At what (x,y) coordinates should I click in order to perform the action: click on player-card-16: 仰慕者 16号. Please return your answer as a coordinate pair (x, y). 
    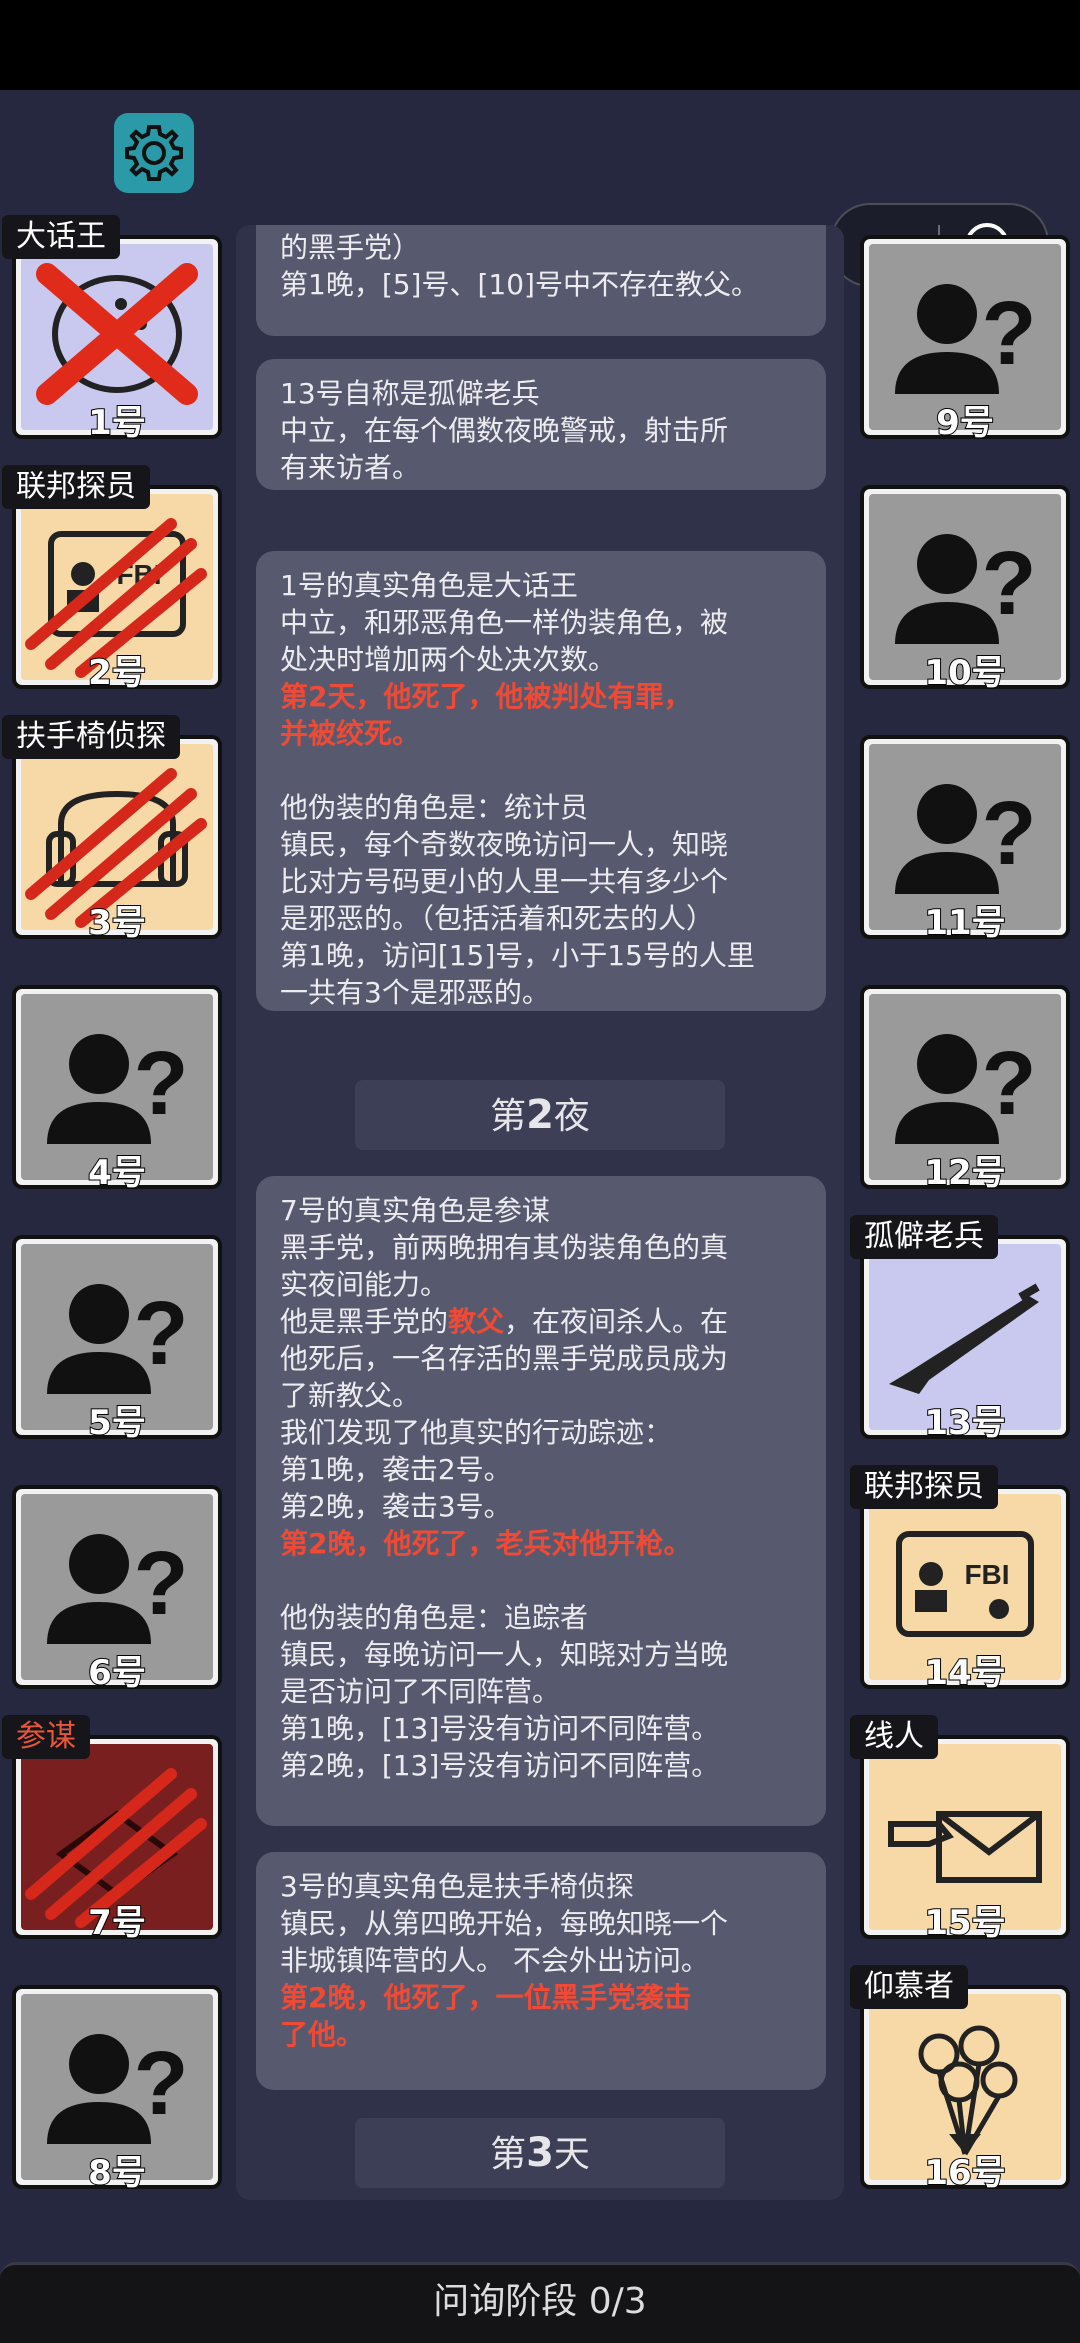
    Looking at the image, I should click on (960, 2080).